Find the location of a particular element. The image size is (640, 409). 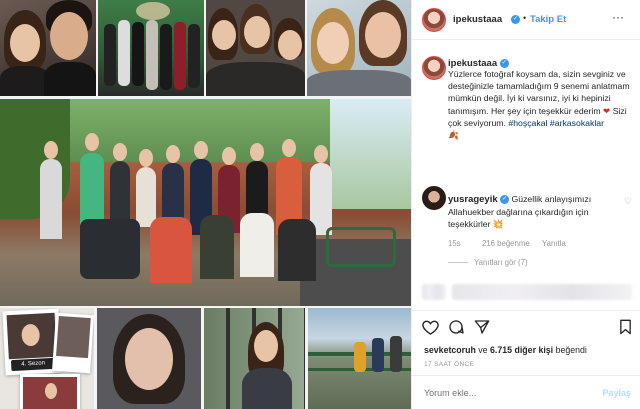

photo-group-event is located at coordinates (151, 48).